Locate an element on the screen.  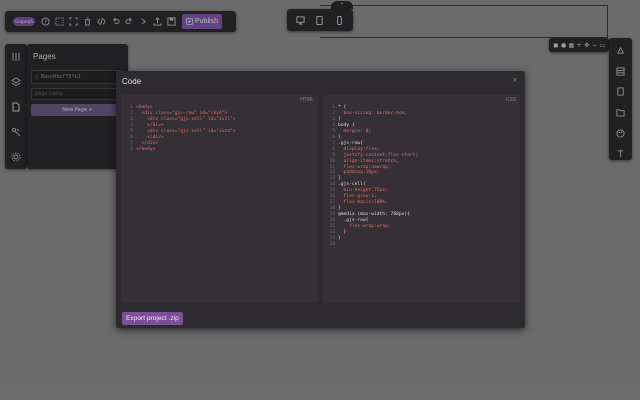
css-label: CSS is located at coordinates (510, 100).